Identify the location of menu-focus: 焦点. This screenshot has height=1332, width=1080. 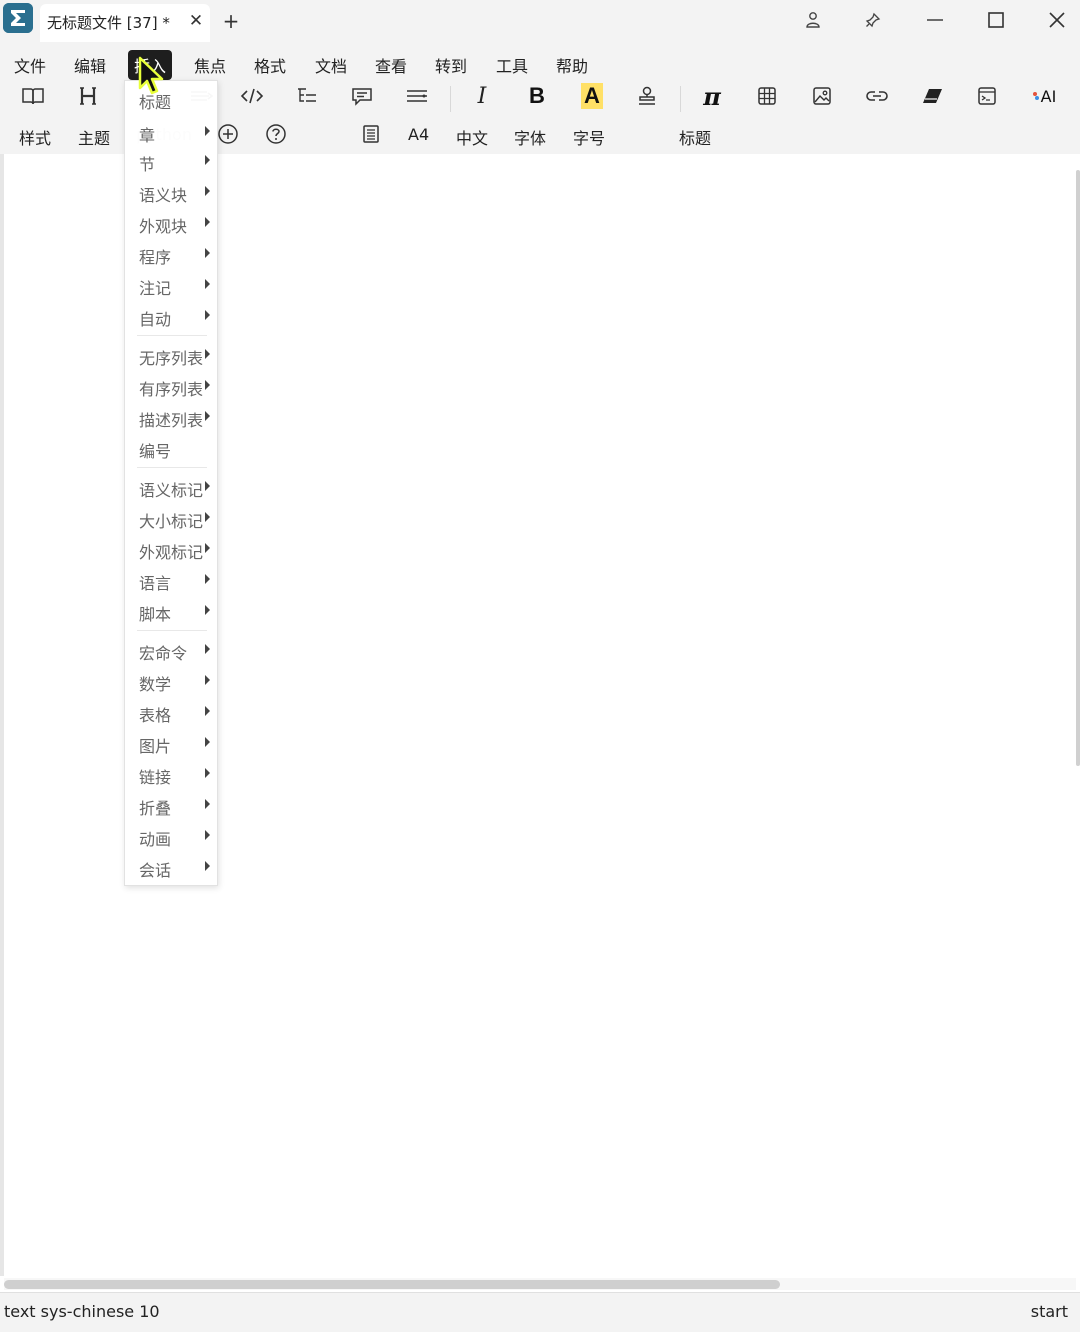
(210, 65).